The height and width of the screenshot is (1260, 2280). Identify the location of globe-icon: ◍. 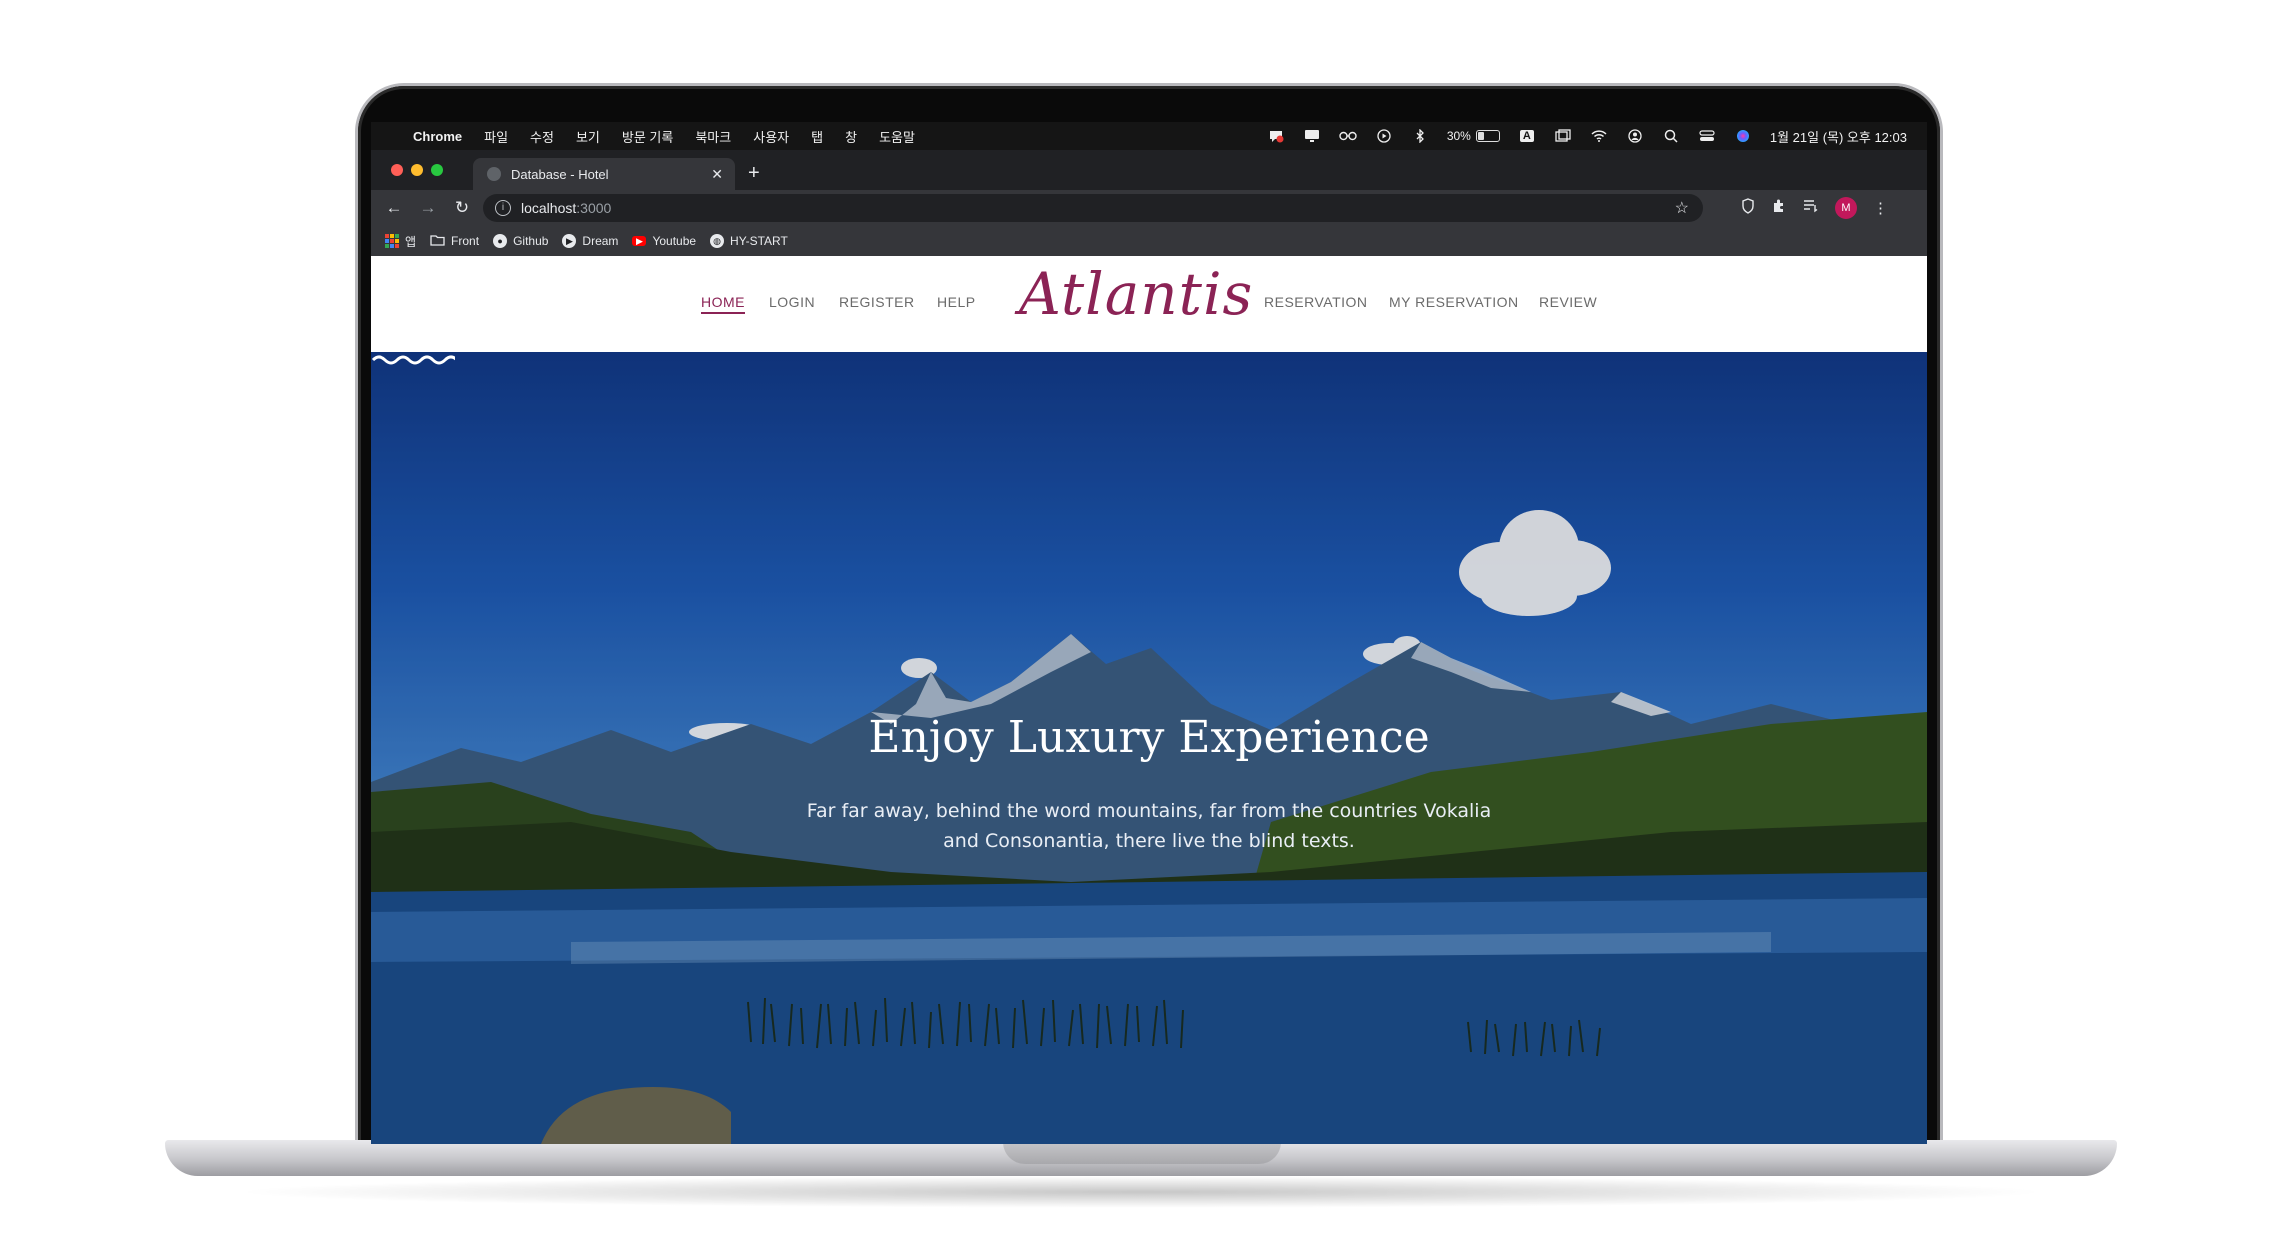
(717, 241).